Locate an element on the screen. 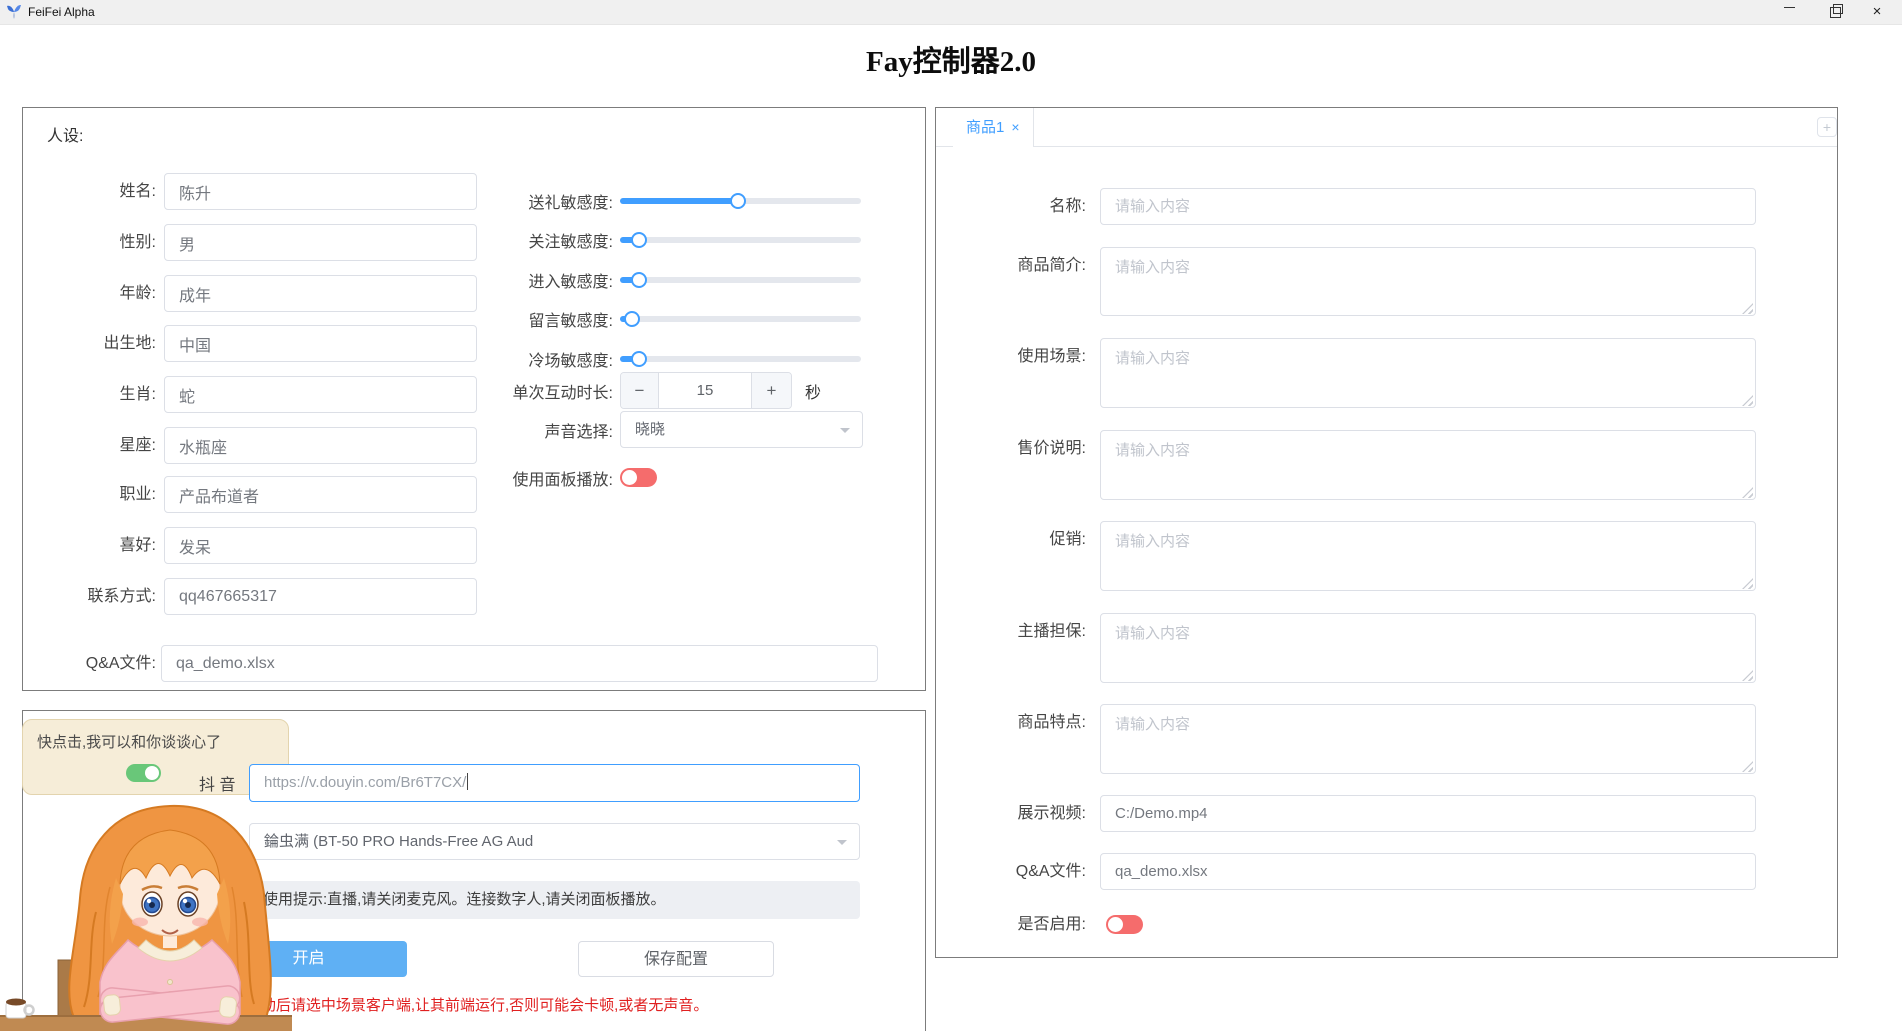  slider-row: 留言敏感度: is located at coordinates (688, 319).